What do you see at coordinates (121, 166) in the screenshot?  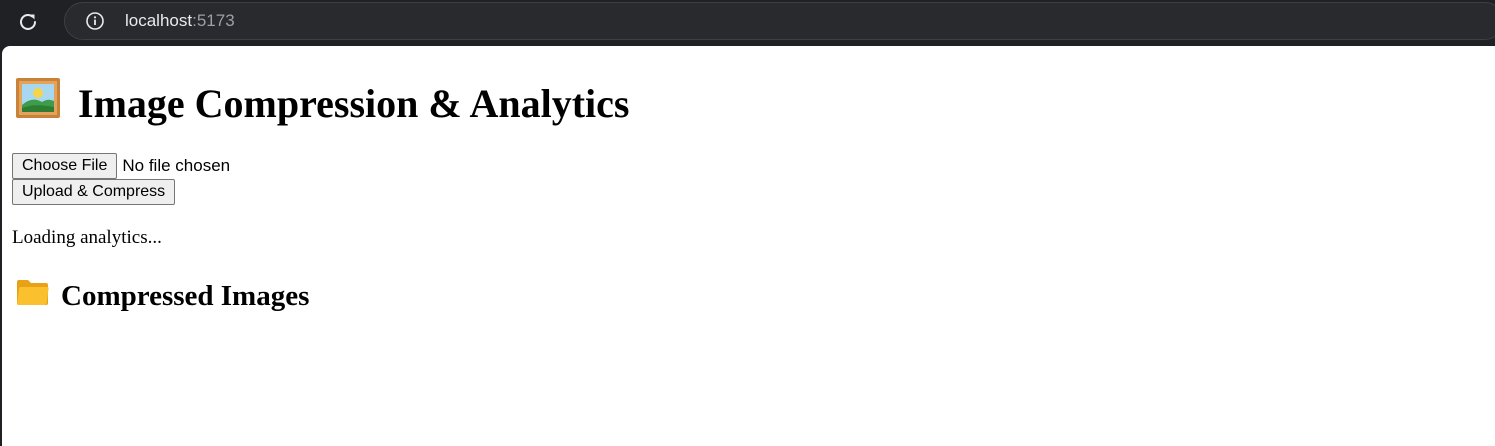 I see `file-input: Choose File No file chosen` at bounding box center [121, 166].